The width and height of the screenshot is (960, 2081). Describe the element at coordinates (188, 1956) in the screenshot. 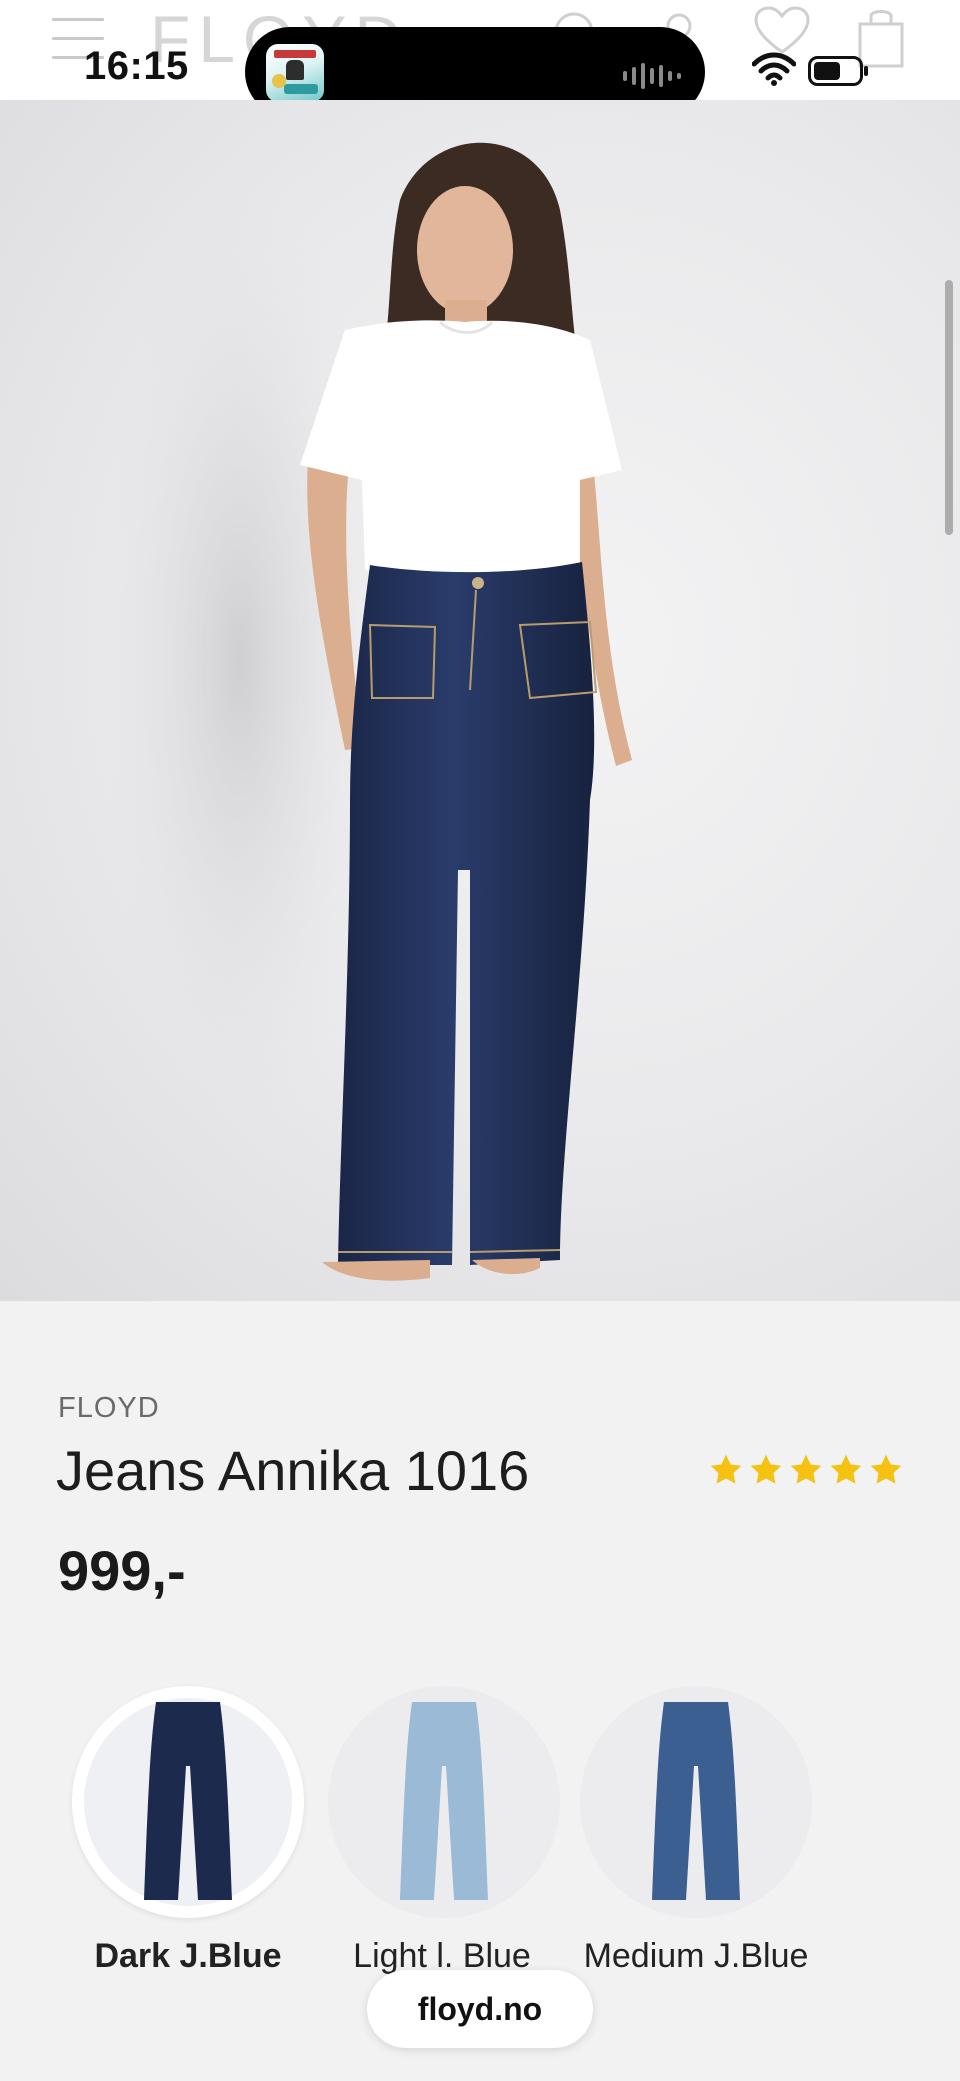

I see `variant-label: Dark J.Blue` at that location.